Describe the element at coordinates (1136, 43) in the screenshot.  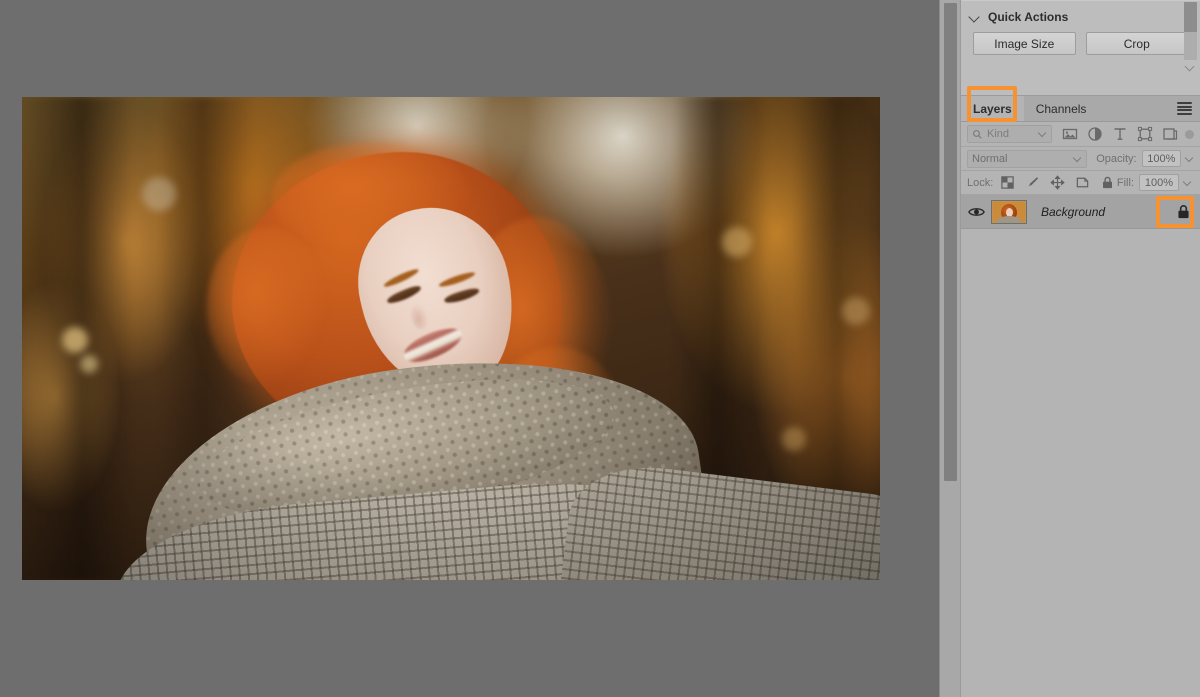
I see `crop-button: Crop` at that location.